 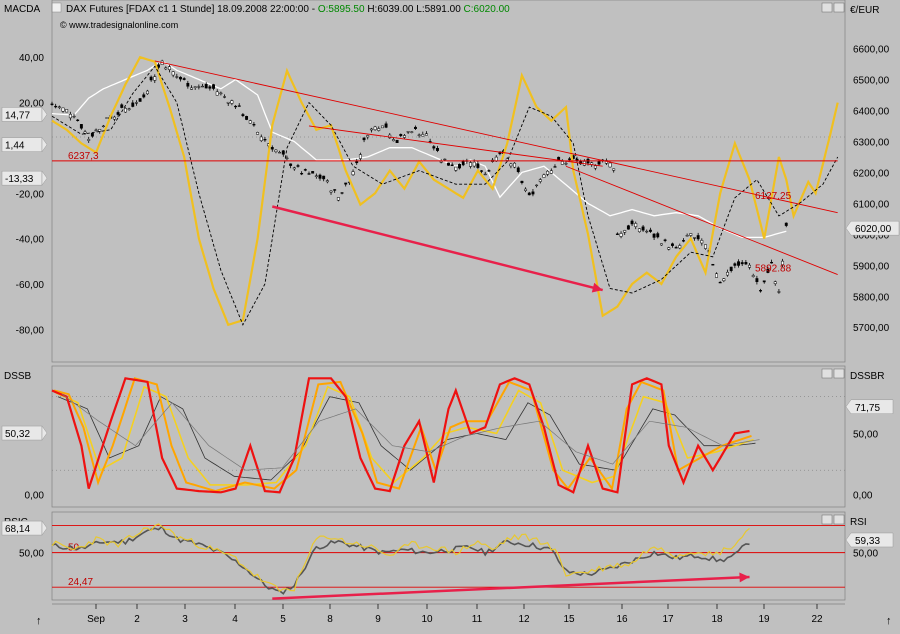 What do you see at coordinates (17, 434) in the screenshot?
I see `dssb-left-marker-text: 50,32` at bounding box center [17, 434].